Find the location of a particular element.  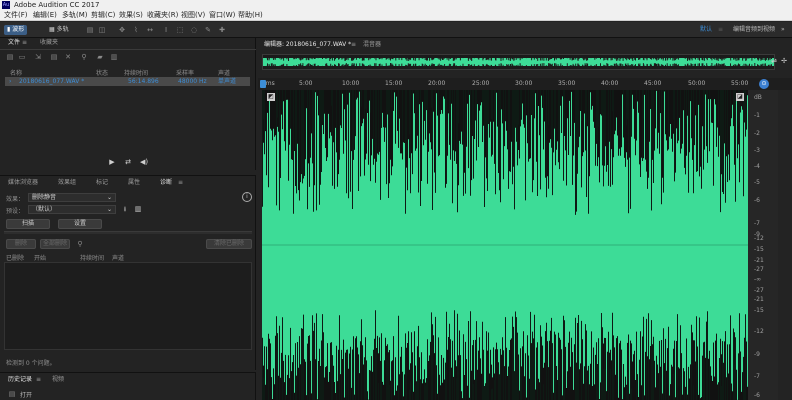

trash-icon: ▥ is located at coordinates (114, 57).